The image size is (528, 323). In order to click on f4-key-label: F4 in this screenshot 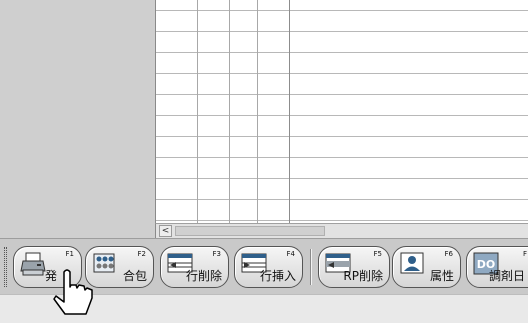, I will do `click(290, 254)`.